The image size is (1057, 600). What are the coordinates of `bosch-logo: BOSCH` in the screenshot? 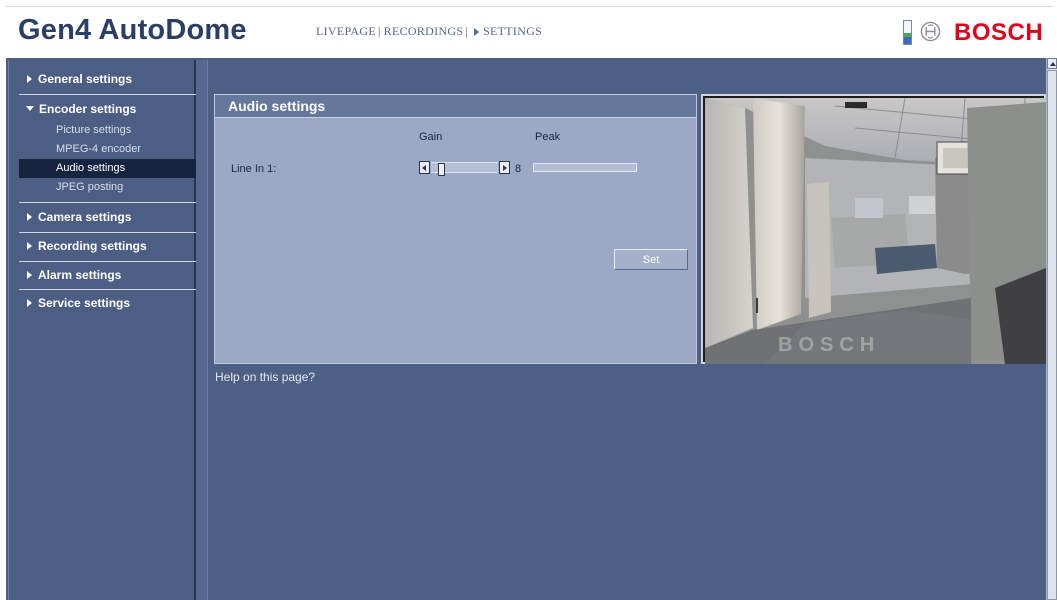 It's located at (999, 32).